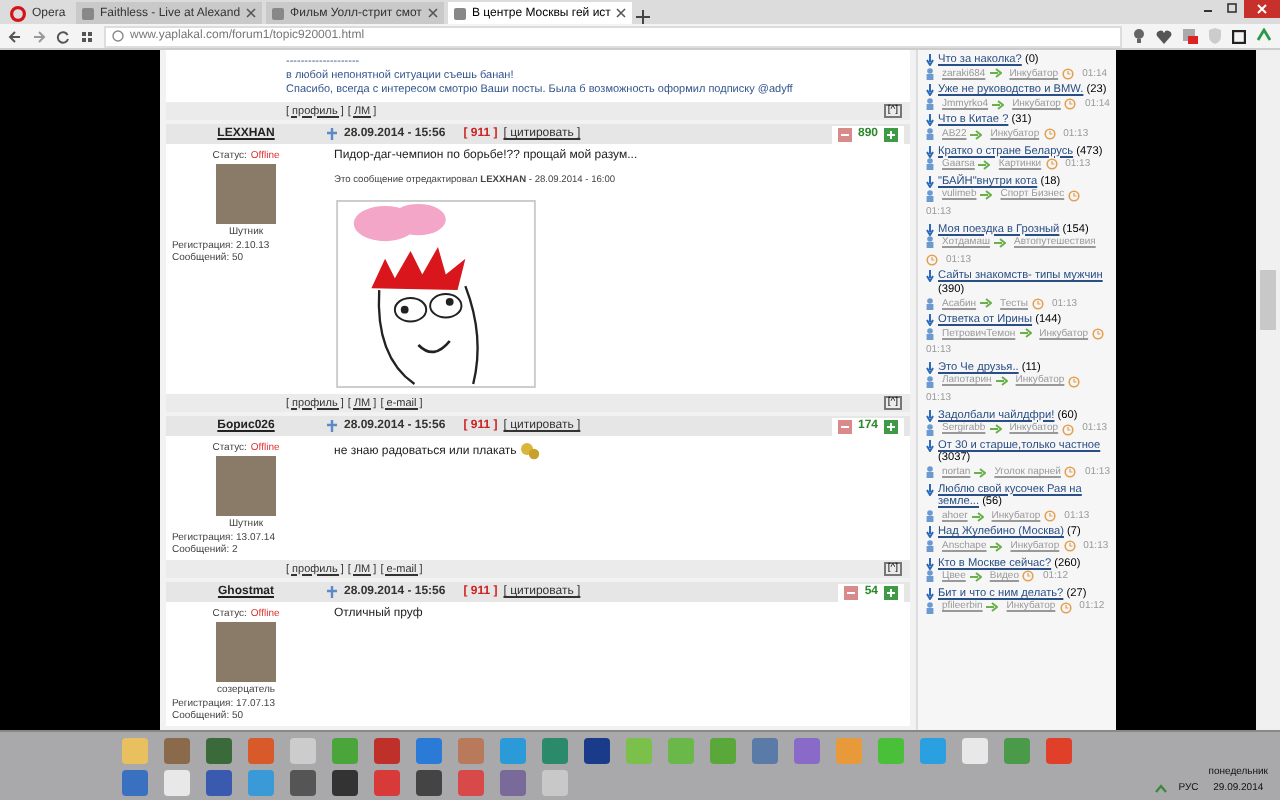 The height and width of the screenshot is (800, 1280). Describe the element at coordinates (1139, 36) in the screenshot. I see `bulb-icon` at that location.